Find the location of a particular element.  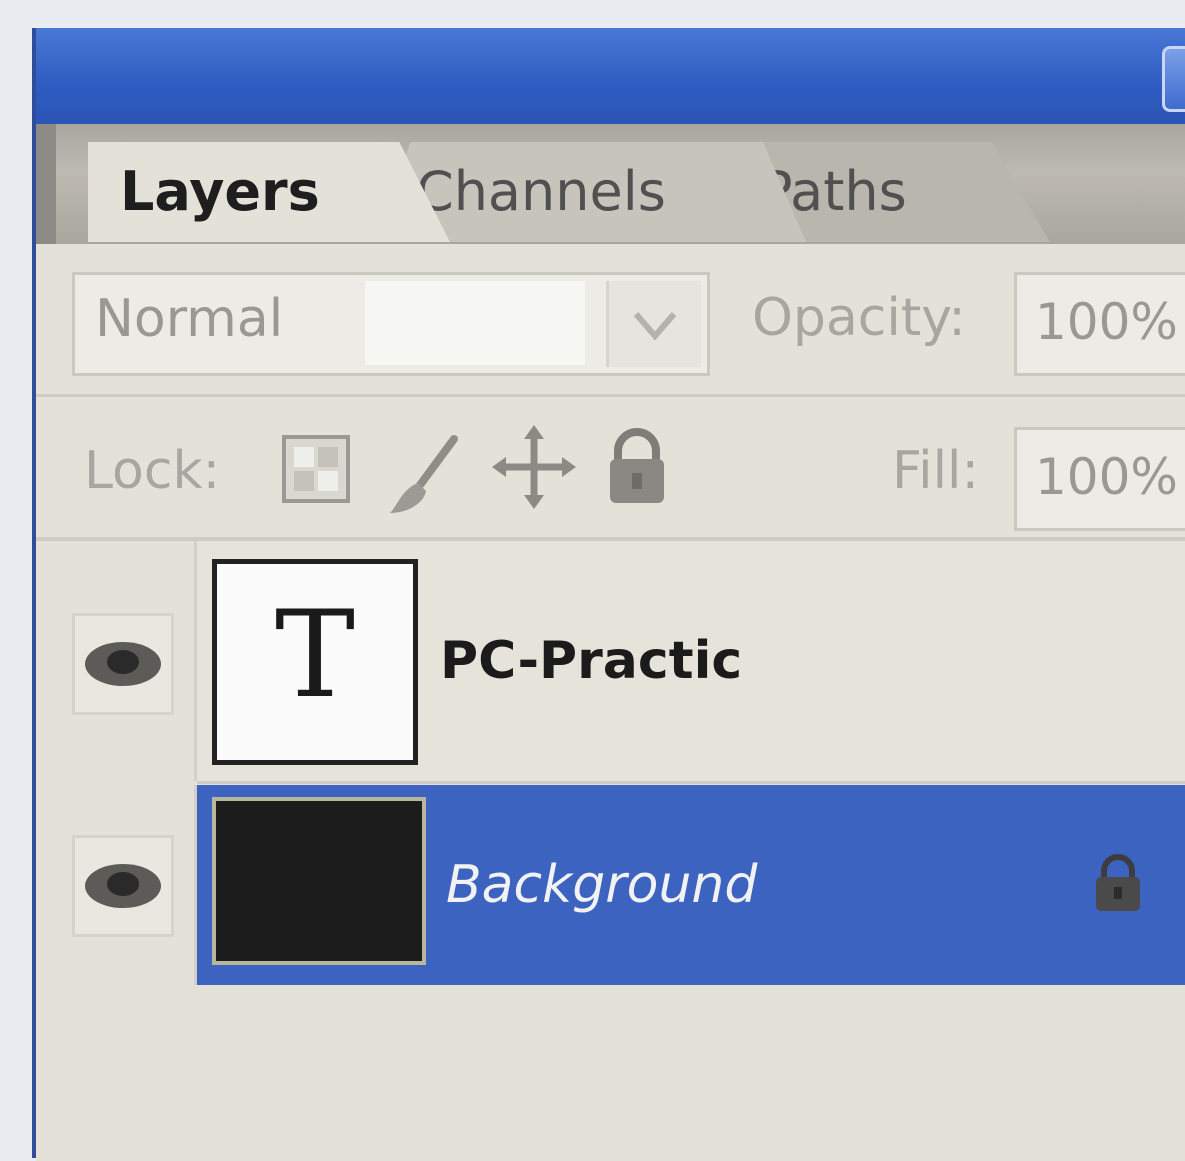

background-layer-thumbnail is located at coordinates (319, 881).